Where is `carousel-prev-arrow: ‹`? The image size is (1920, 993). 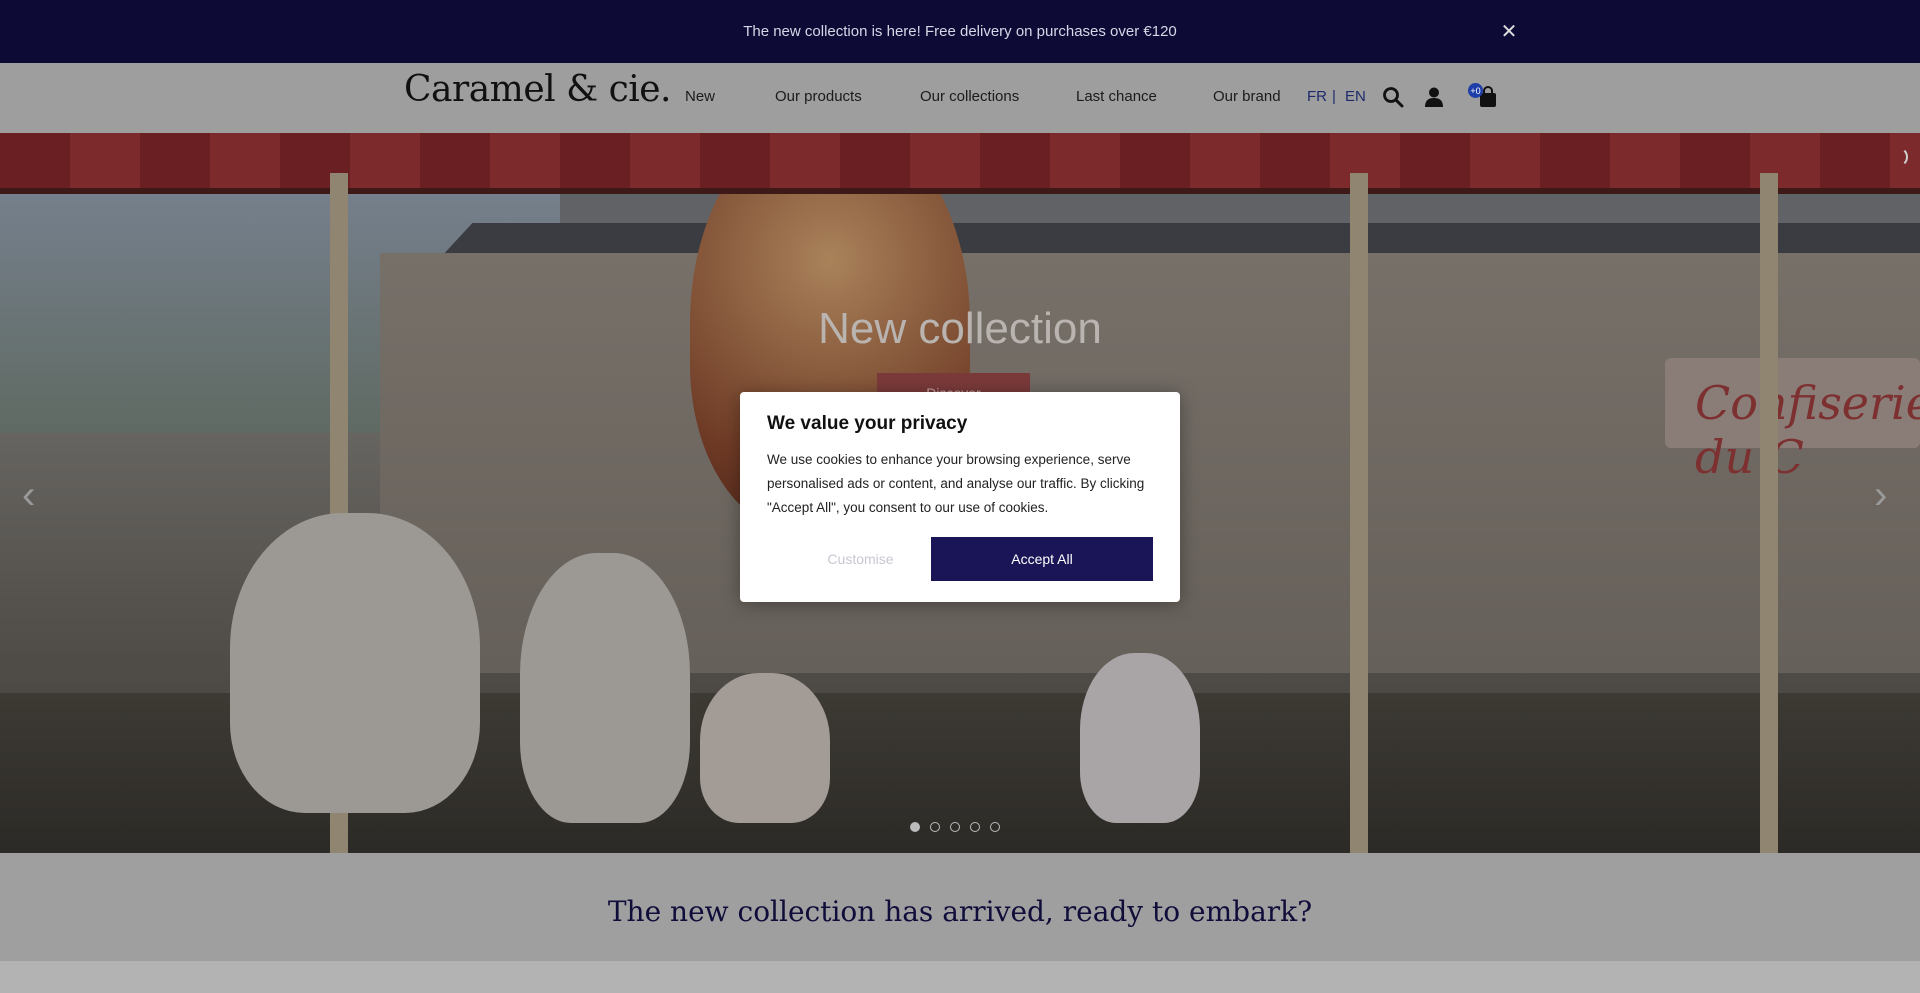
carousel-prev-arrow: ‹ is located at coordinates (28, 495).